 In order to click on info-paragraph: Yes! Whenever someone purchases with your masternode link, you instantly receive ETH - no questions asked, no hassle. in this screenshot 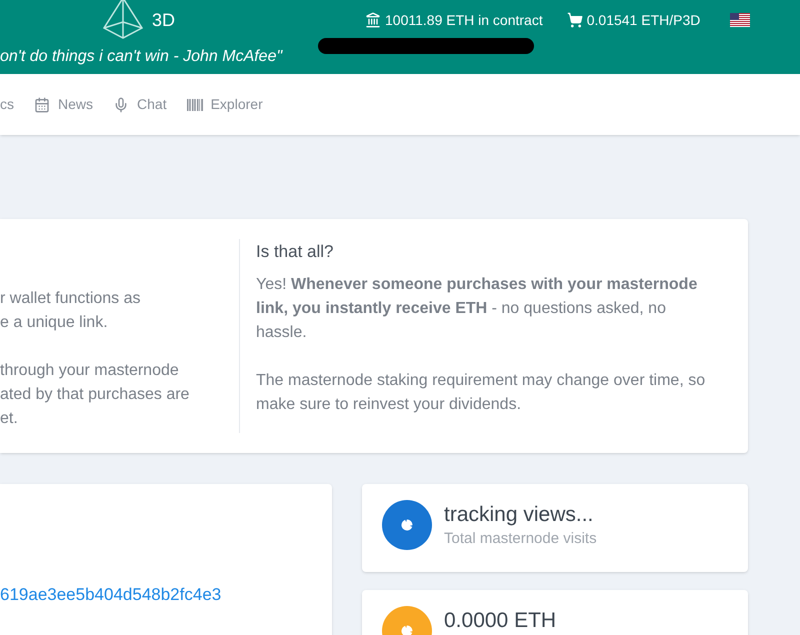, I will do `click(477, 308)`.